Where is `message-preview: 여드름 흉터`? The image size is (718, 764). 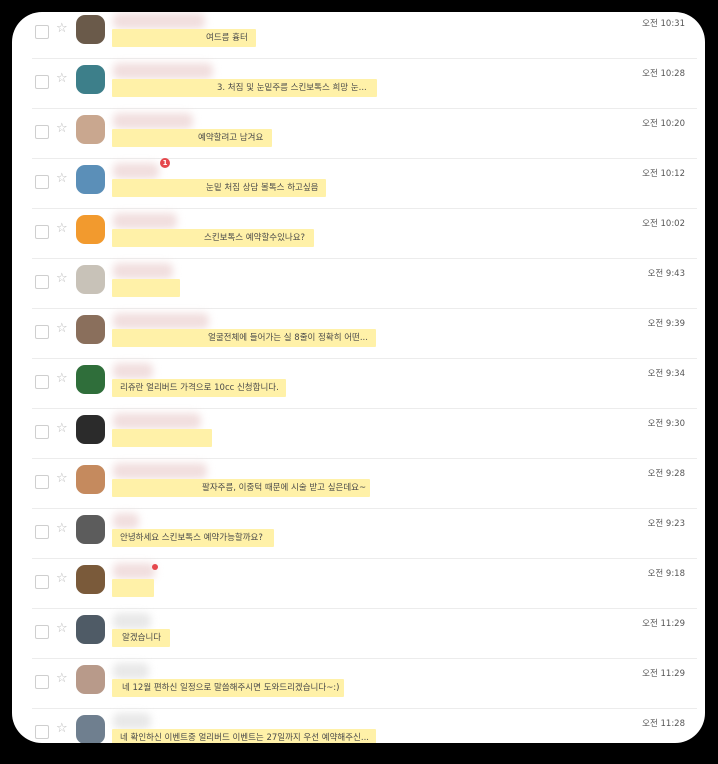
message-preview: 여드름 흉터 is located at coordinates (227, 38).